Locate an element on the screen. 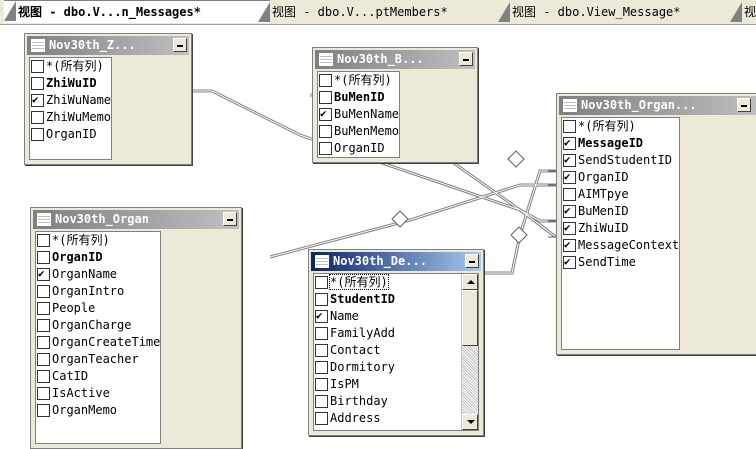 This screenshot has width=756, height=449. vertical-scrollbar is located at coordinates (469, 352).